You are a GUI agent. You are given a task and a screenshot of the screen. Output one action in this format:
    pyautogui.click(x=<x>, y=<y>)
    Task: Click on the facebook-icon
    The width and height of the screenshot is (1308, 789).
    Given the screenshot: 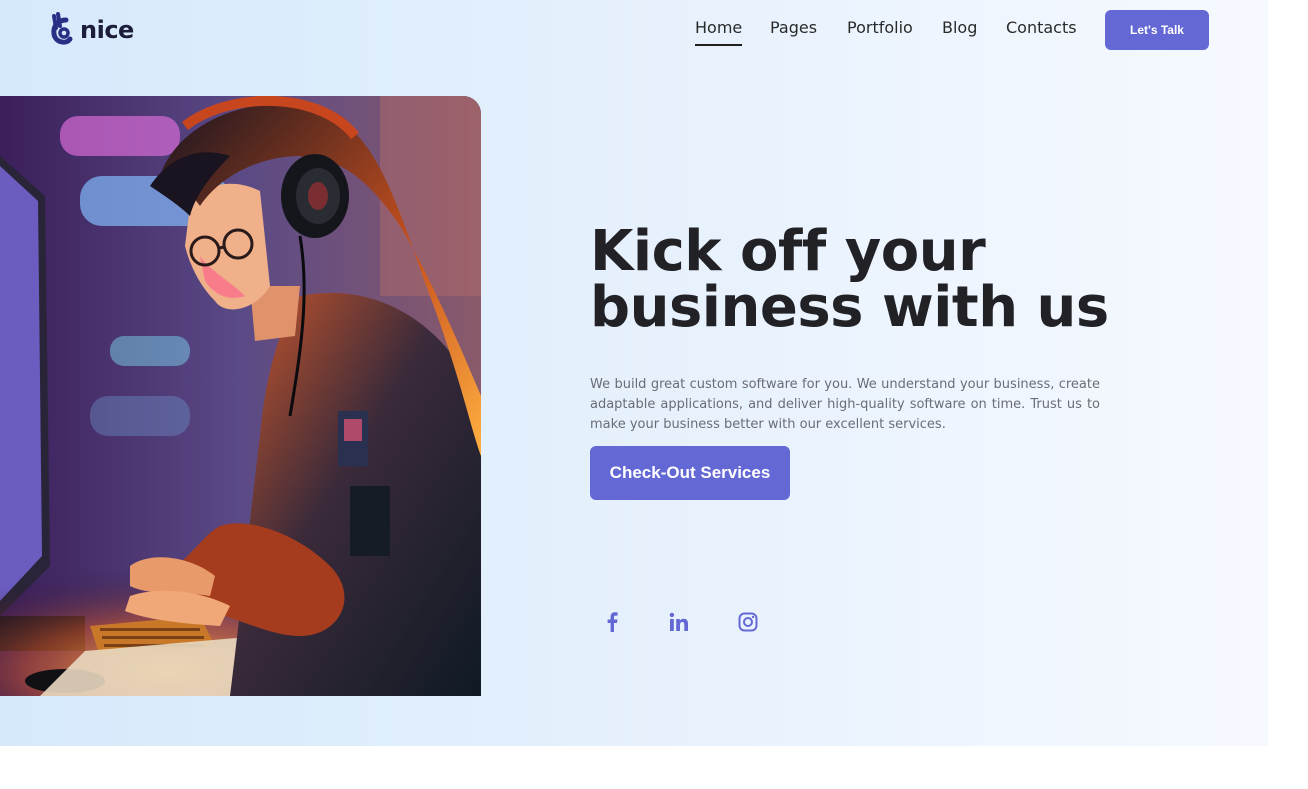 What is the action you would take?
    pyautogui.click(x=612, y=622)
    